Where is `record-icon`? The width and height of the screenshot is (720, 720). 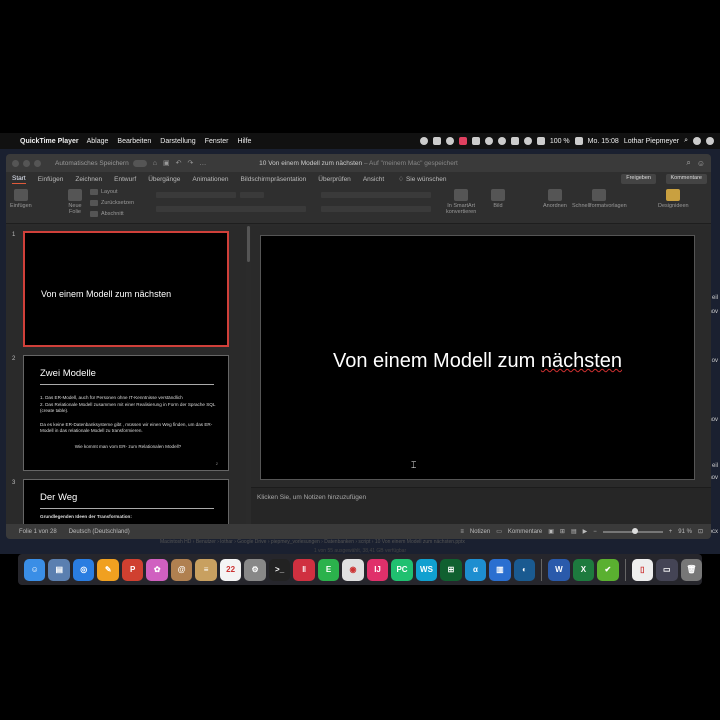 record-icon is located at coordinates (423, 141).